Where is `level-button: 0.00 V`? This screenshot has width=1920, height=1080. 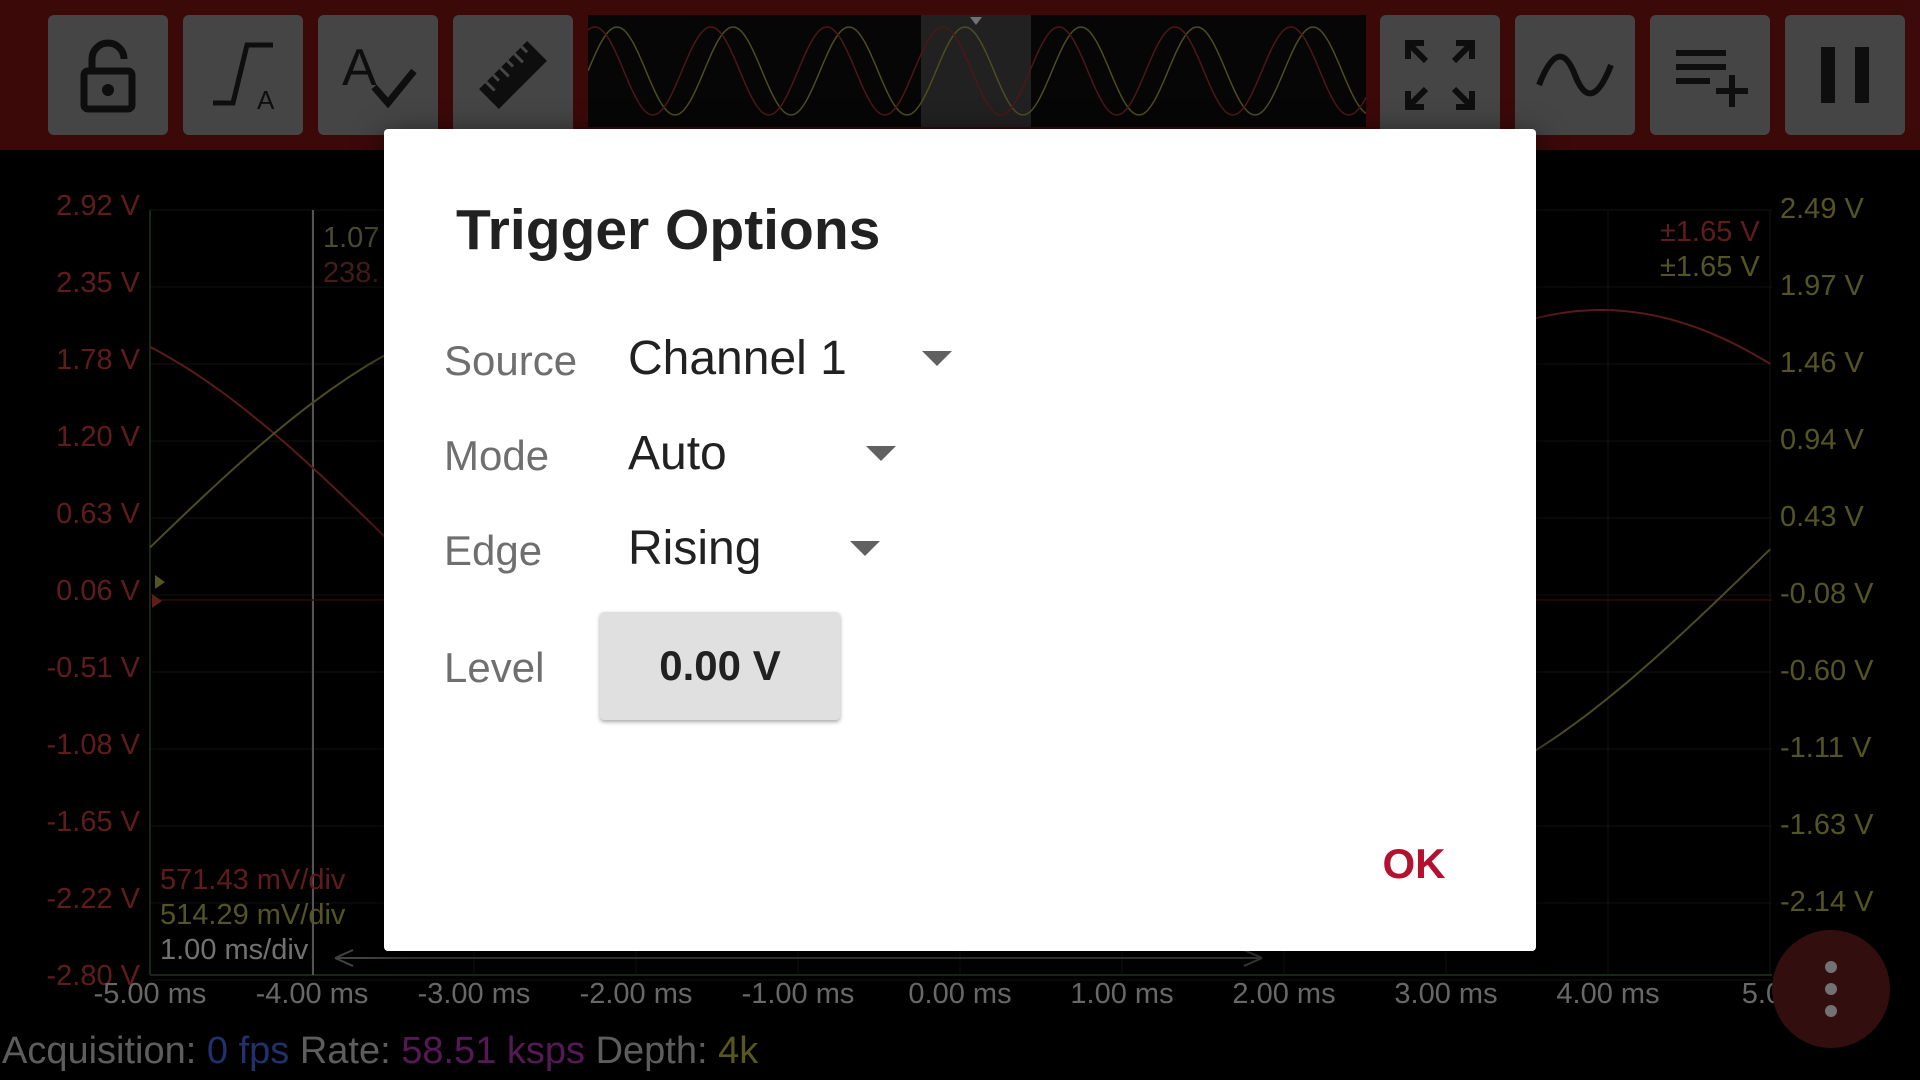 level-button: 0.00 V is located at coordinates (720, 666).